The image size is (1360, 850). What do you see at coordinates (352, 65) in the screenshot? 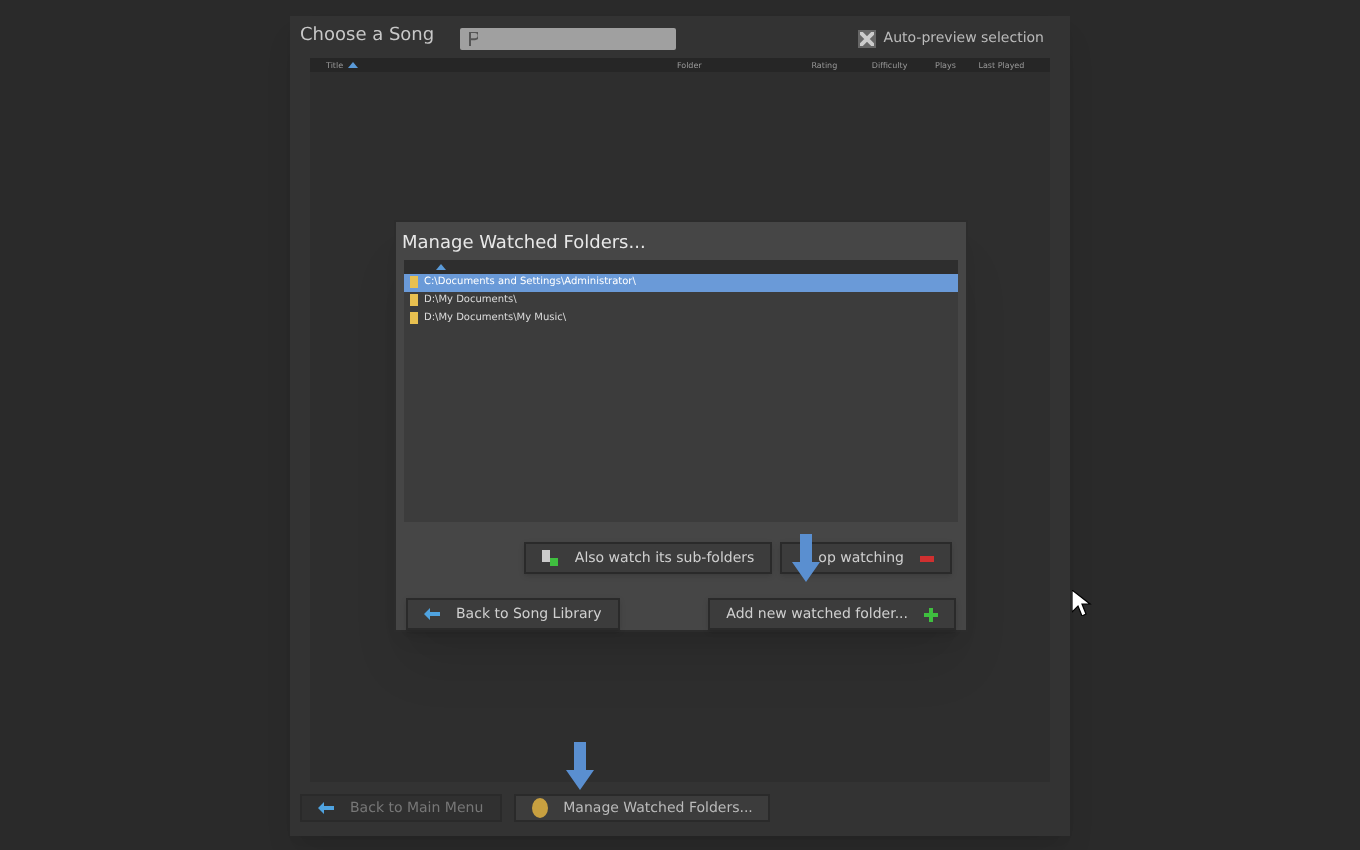
I see `sort-up-icon` at bounding box center [352, 65].